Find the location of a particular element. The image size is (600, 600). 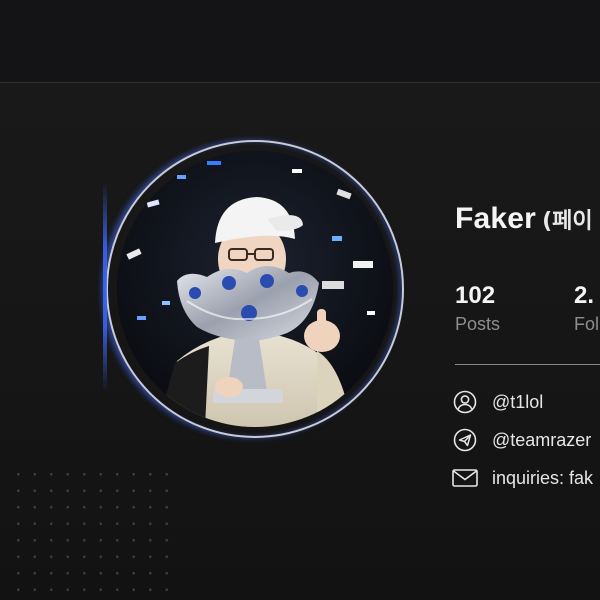

contact-email: inquiries: fak is located at coordinates (522, 478).